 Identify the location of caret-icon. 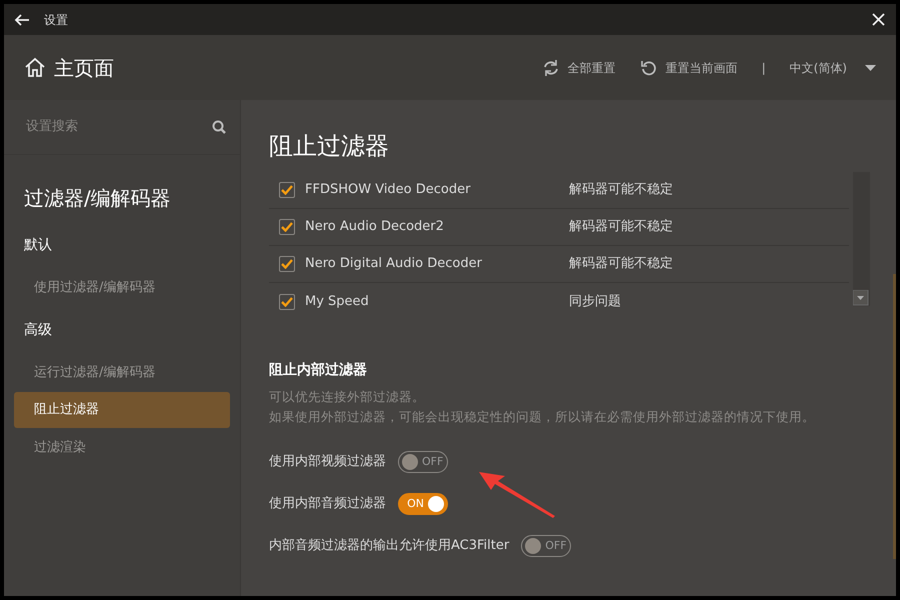
(870, 67).